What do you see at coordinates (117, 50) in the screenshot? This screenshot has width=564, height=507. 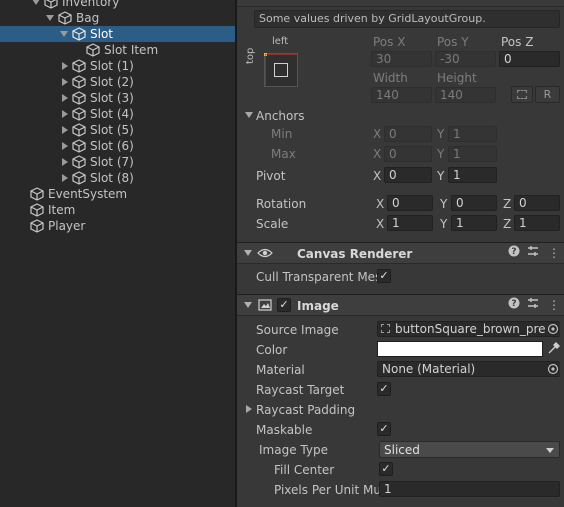 I see `hierarchy-item-slot-item: Slot Item` at bounding box center [117, 50].